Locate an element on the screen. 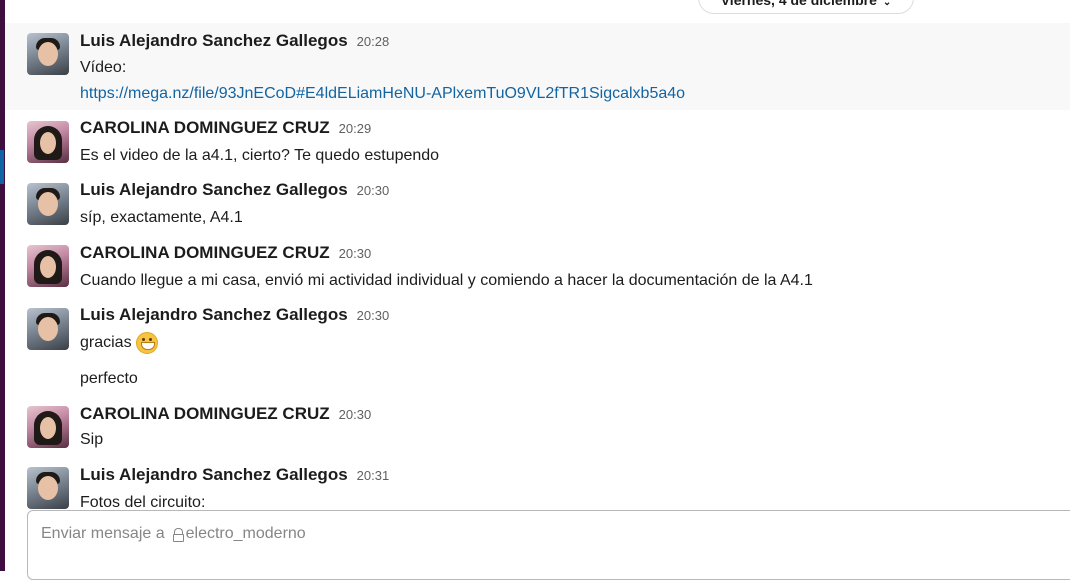 Image resolution: width=1070 pixels, height=580 pixels. message-timestamp: 20:31 is located at coordinates (373, 475).